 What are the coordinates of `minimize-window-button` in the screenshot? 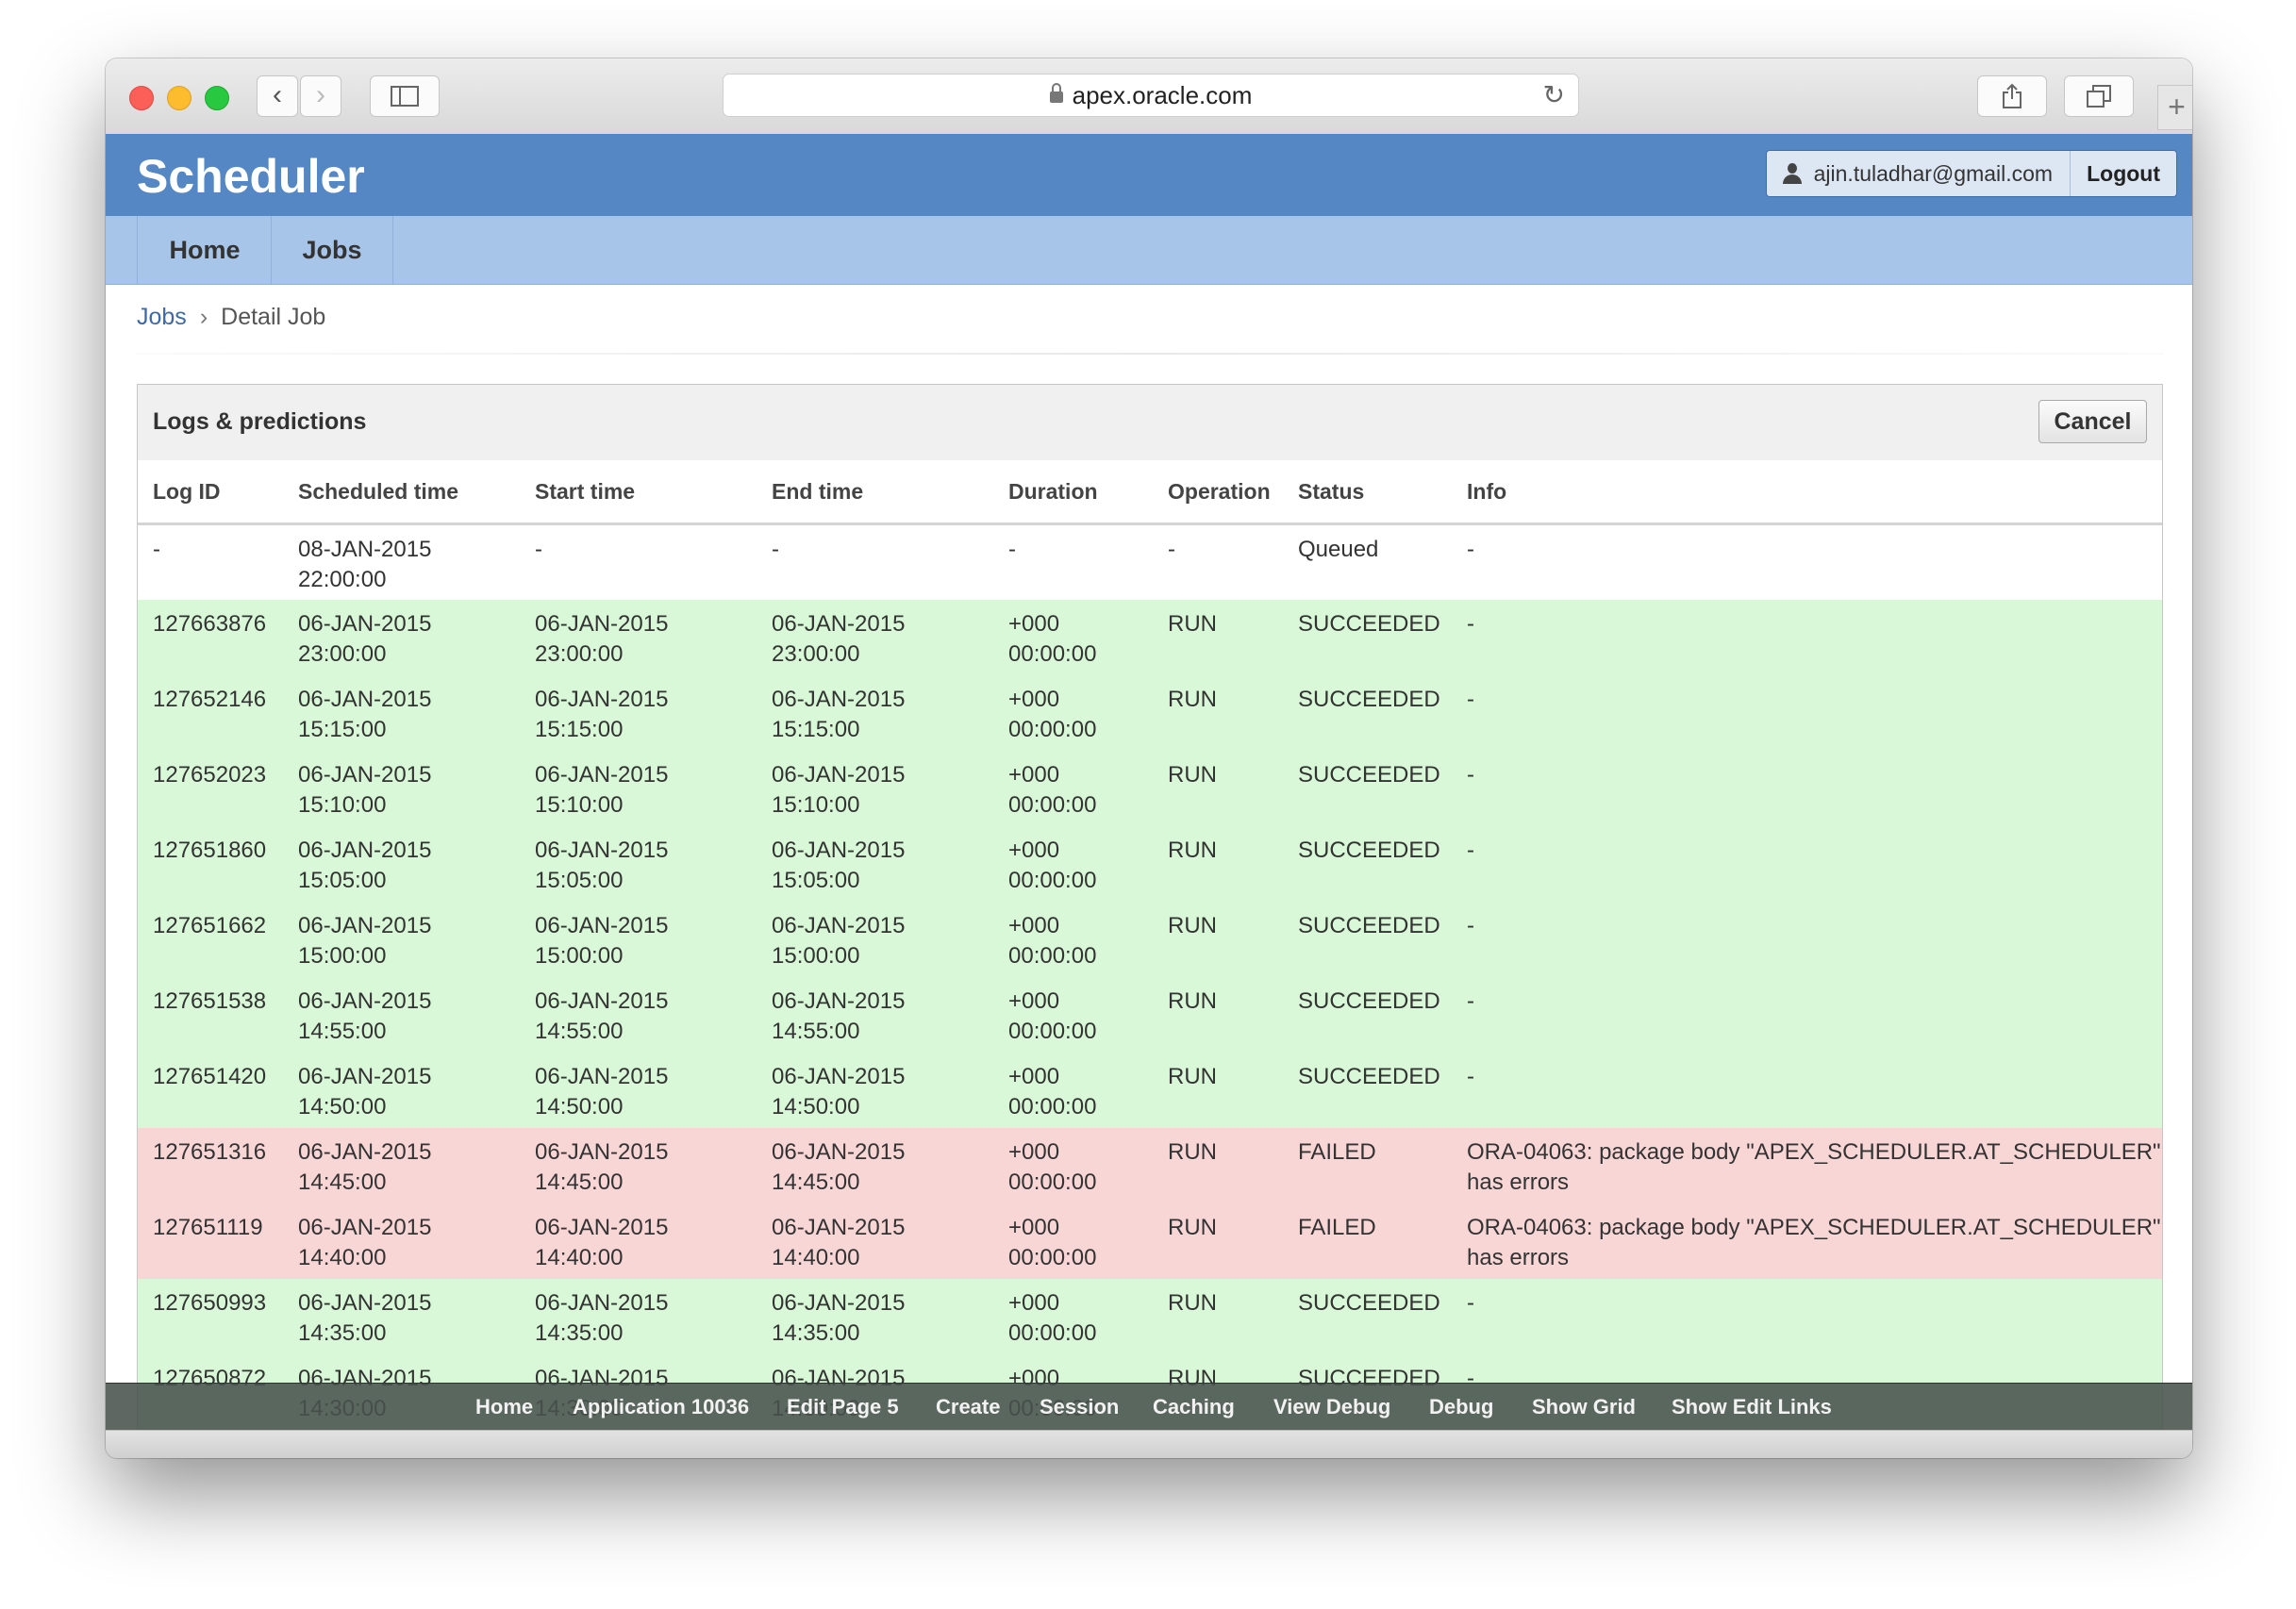 It's located at (179, 98).